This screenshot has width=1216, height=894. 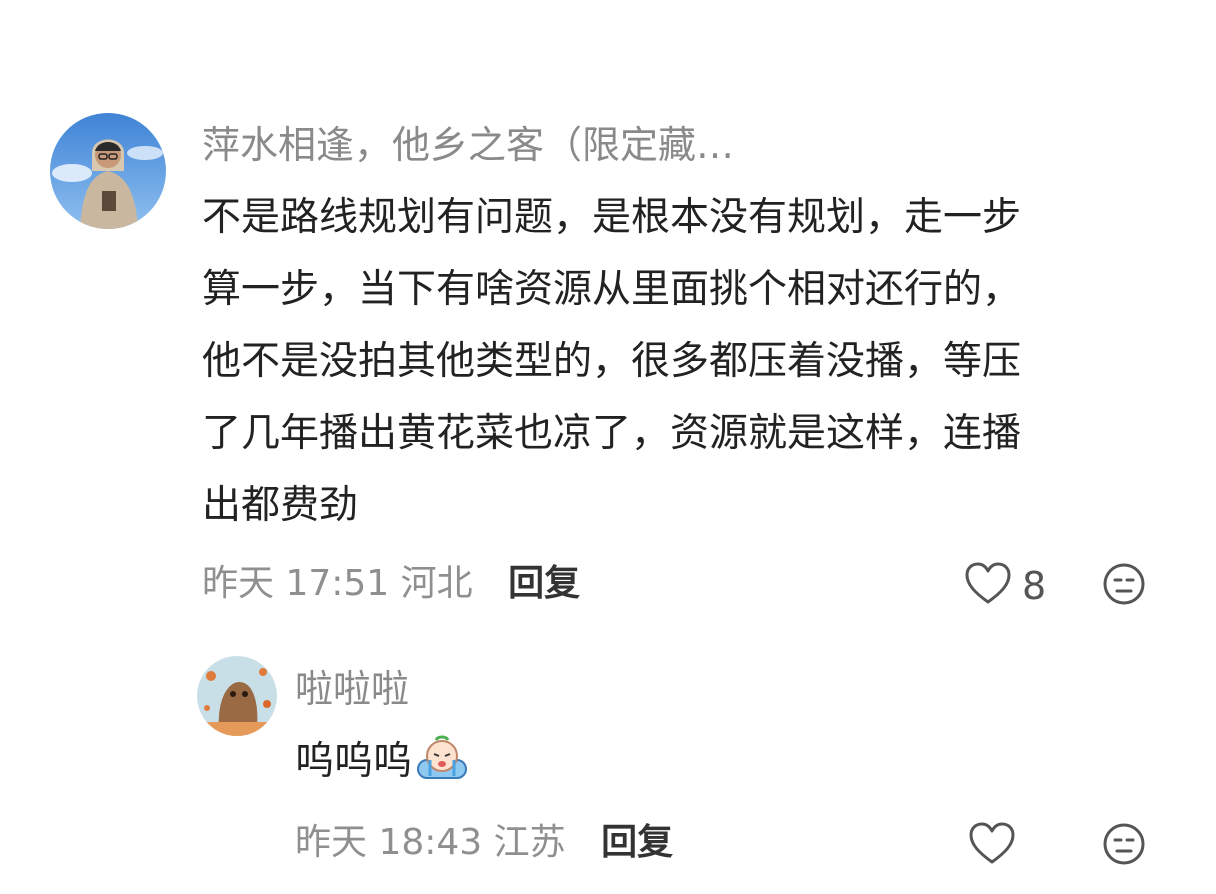 I want to click on username: 啦啦啦, so click(x=352, y=689).